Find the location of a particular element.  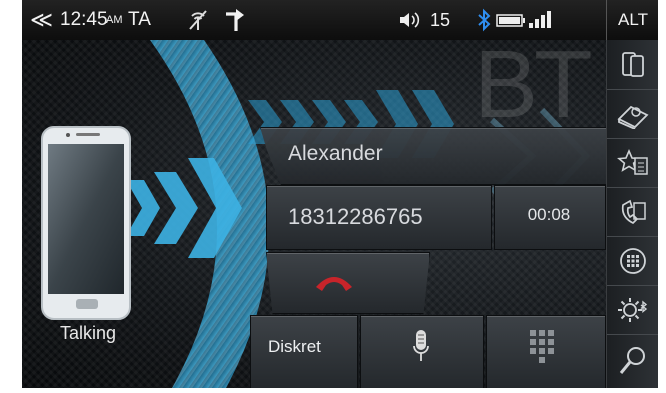

ta-indicator: TA is located at coordinates (139, 19).